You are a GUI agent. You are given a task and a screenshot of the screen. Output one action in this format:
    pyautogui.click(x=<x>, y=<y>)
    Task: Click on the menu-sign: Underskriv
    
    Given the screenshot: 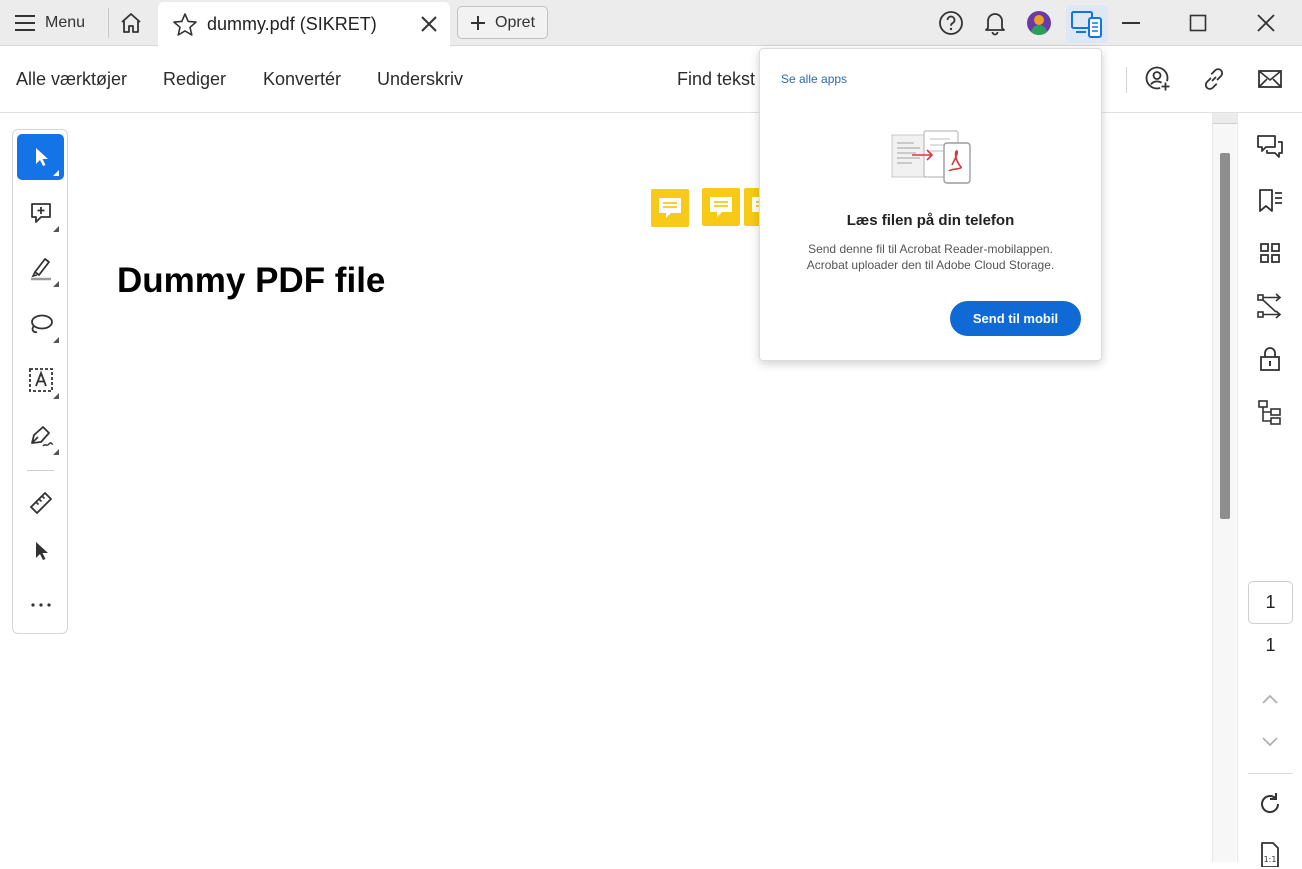 What is the action you would take?
    pyautogui.click(x=420, y=79)
    